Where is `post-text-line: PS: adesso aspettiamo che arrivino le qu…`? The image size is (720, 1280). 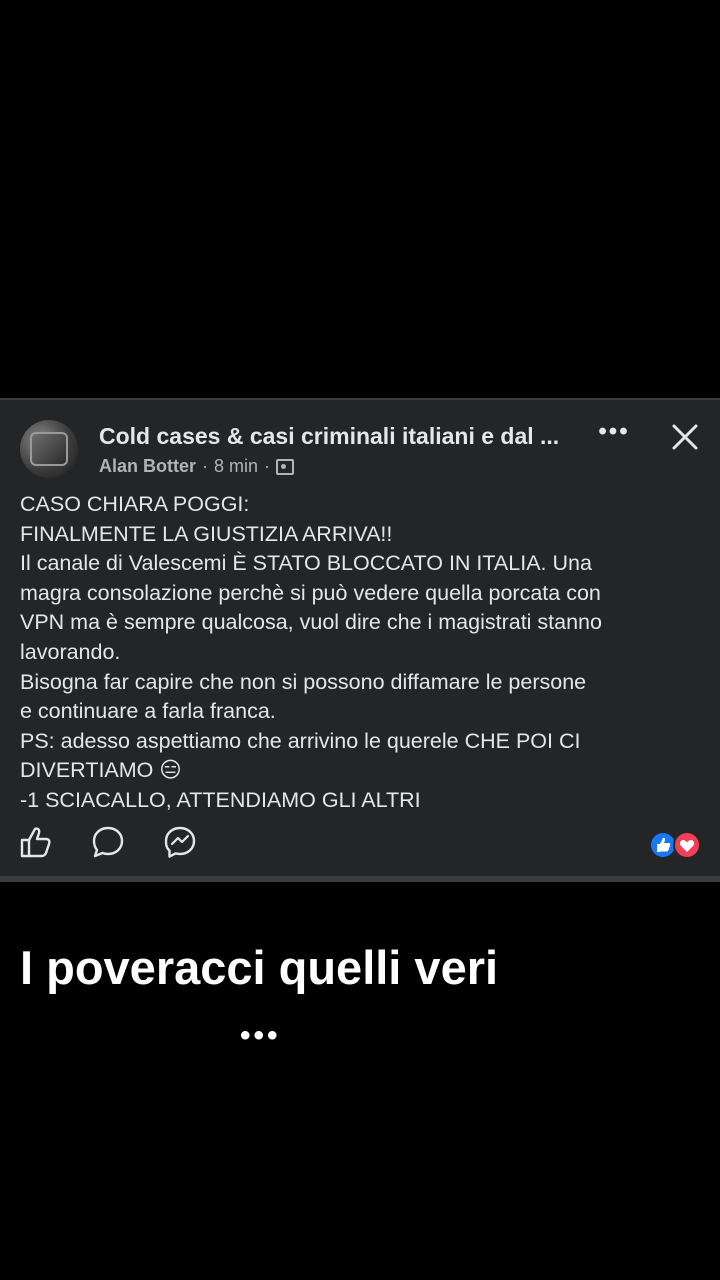 post-text-line: PS: adesso aspettiamo che arrivino le qu… is located at coordinates (300, 740).